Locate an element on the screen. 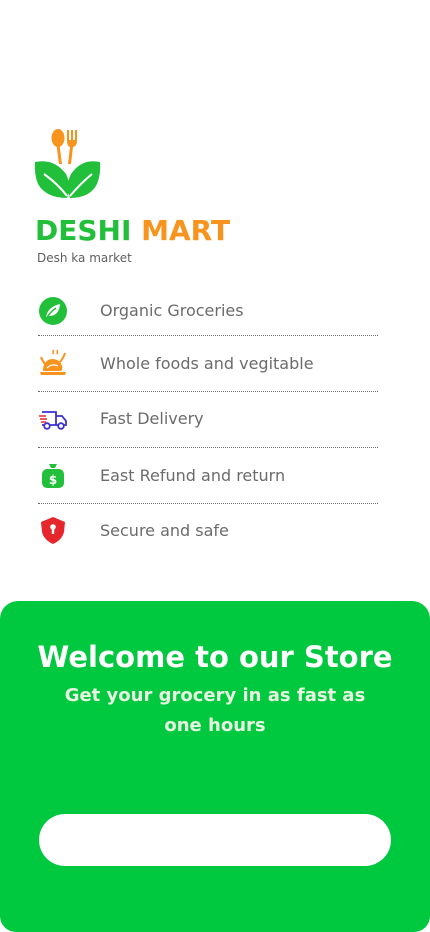  delivery-truck-icon is located at coordinates (53, 420).